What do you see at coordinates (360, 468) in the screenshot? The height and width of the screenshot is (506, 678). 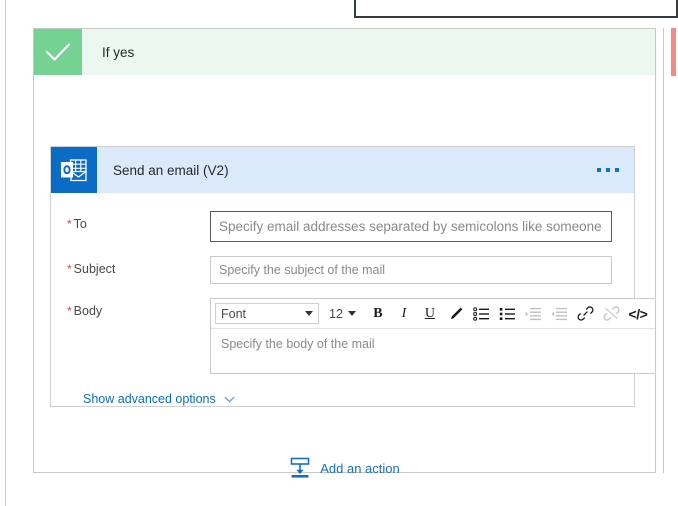 I see `add-an-action-label: Add an action` at bounding box center [360, 468].